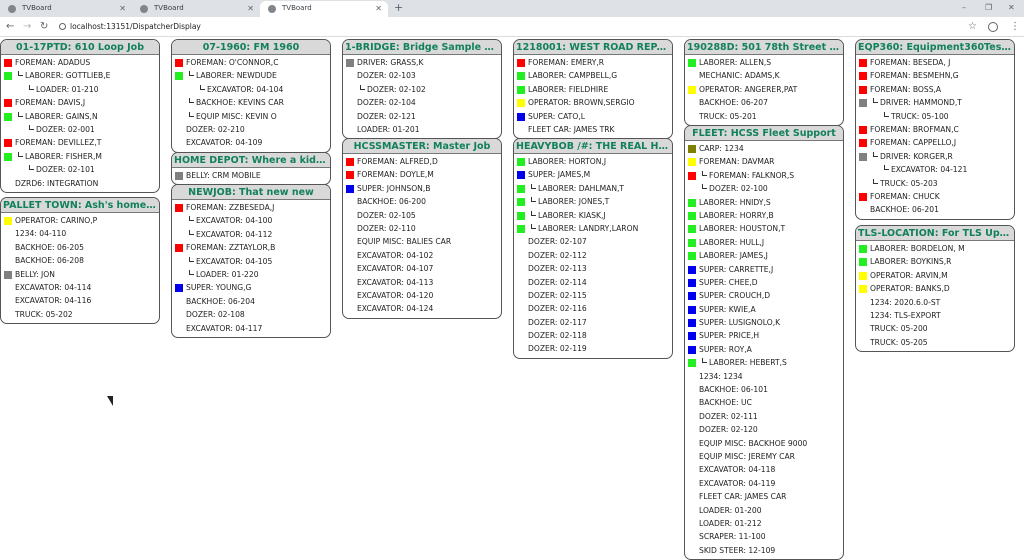  I want to click on resource-row: 1234: 04-110, so click(80, 233).